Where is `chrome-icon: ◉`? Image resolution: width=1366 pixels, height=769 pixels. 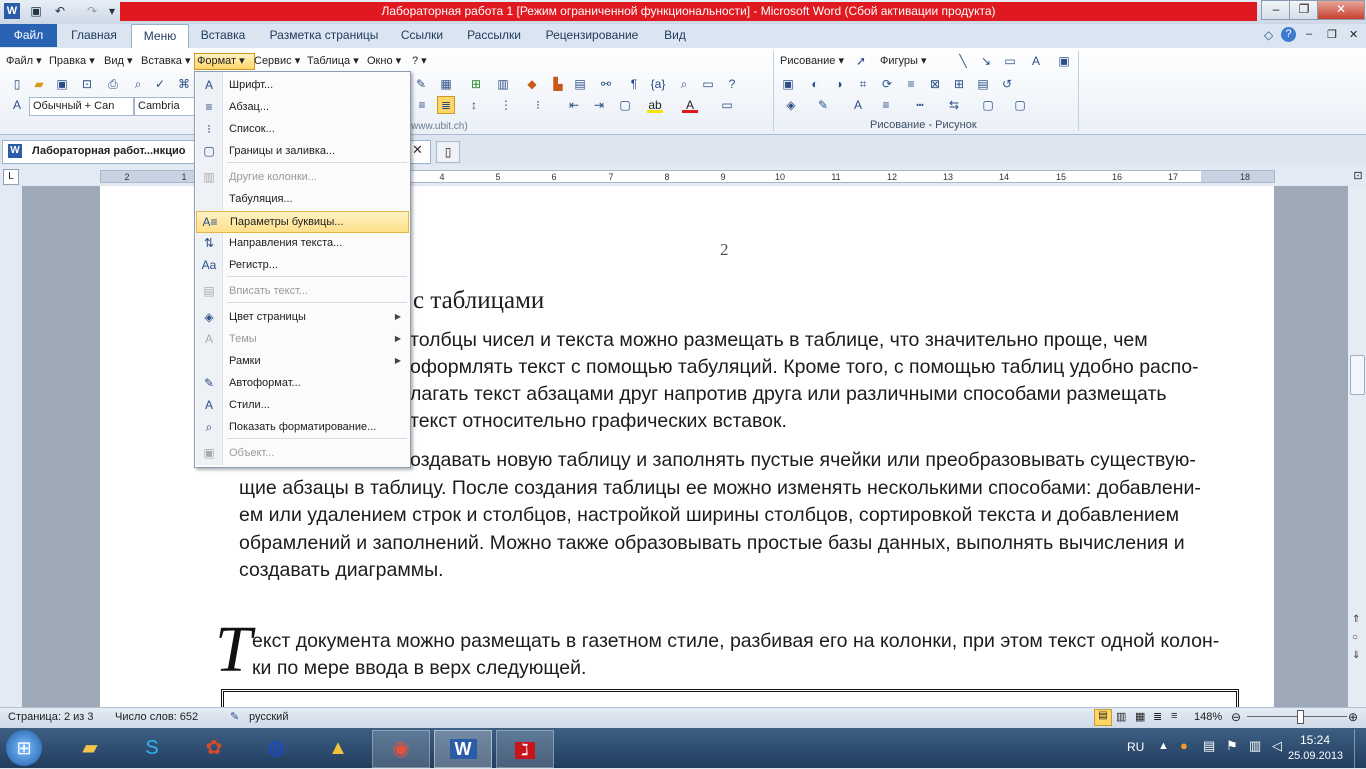
chrome-icon: ◉ is located at coordinates (401, 749).